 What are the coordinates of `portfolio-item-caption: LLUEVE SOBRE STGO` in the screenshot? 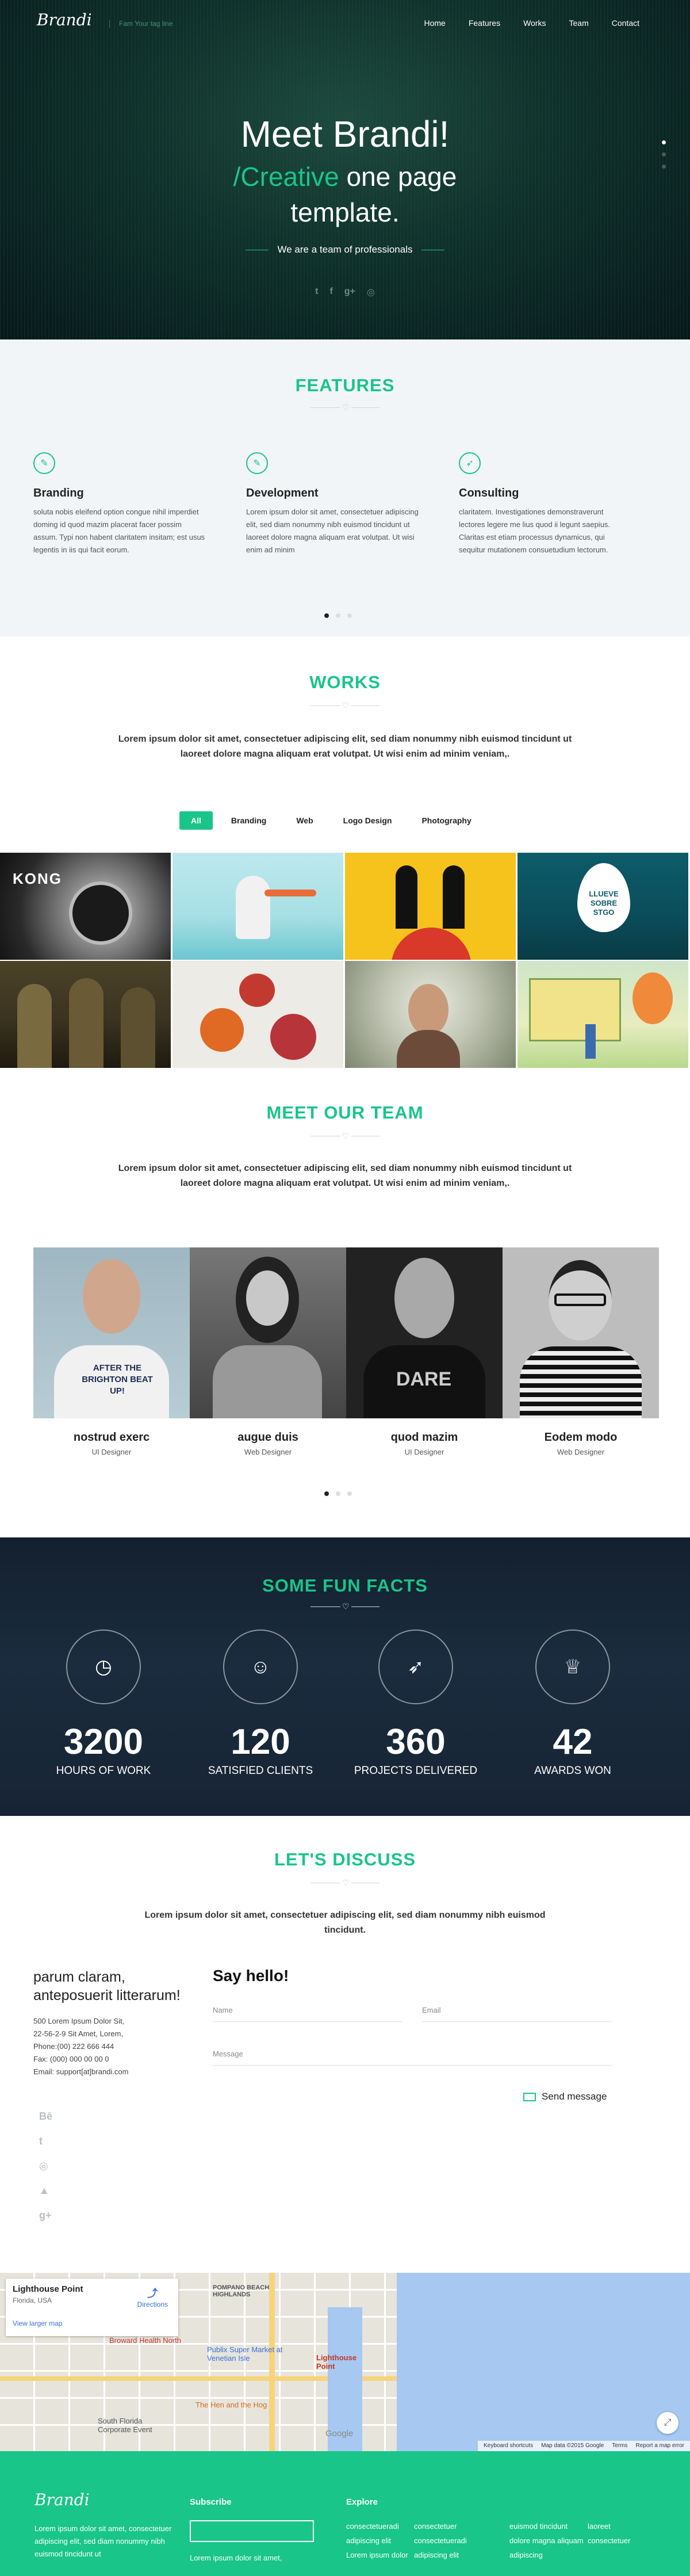 It's located at (604, 903).